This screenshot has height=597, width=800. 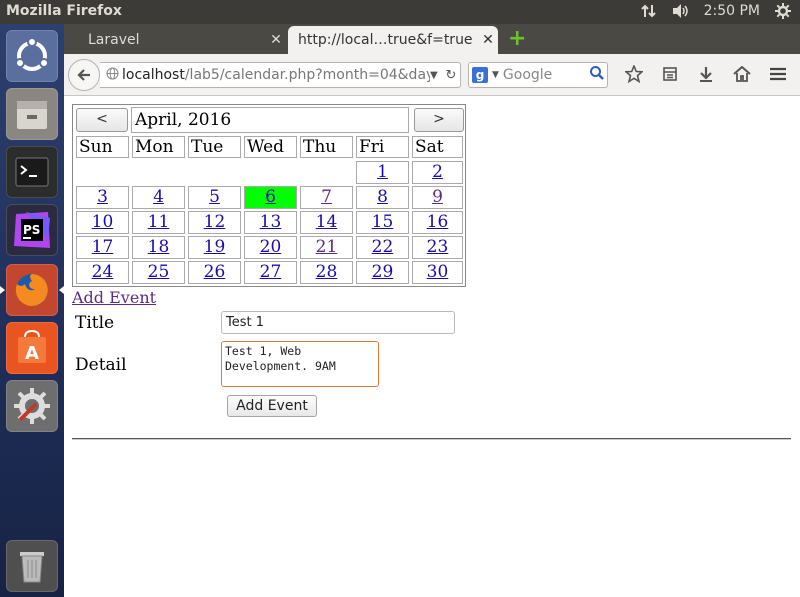 What do you see at coordinates (102, 120) in the screenshot?
I see `prev-month-button: <` at bounding box center [102, 120].